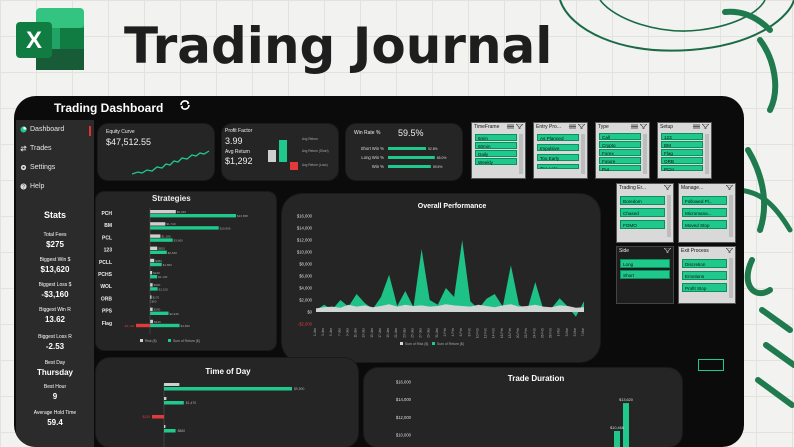 The image size is (794, 447). What do you see at coordinates (704, 263) in the screenshot?
I see `slicer-item: Discretion` at bounding box center [704, 263].